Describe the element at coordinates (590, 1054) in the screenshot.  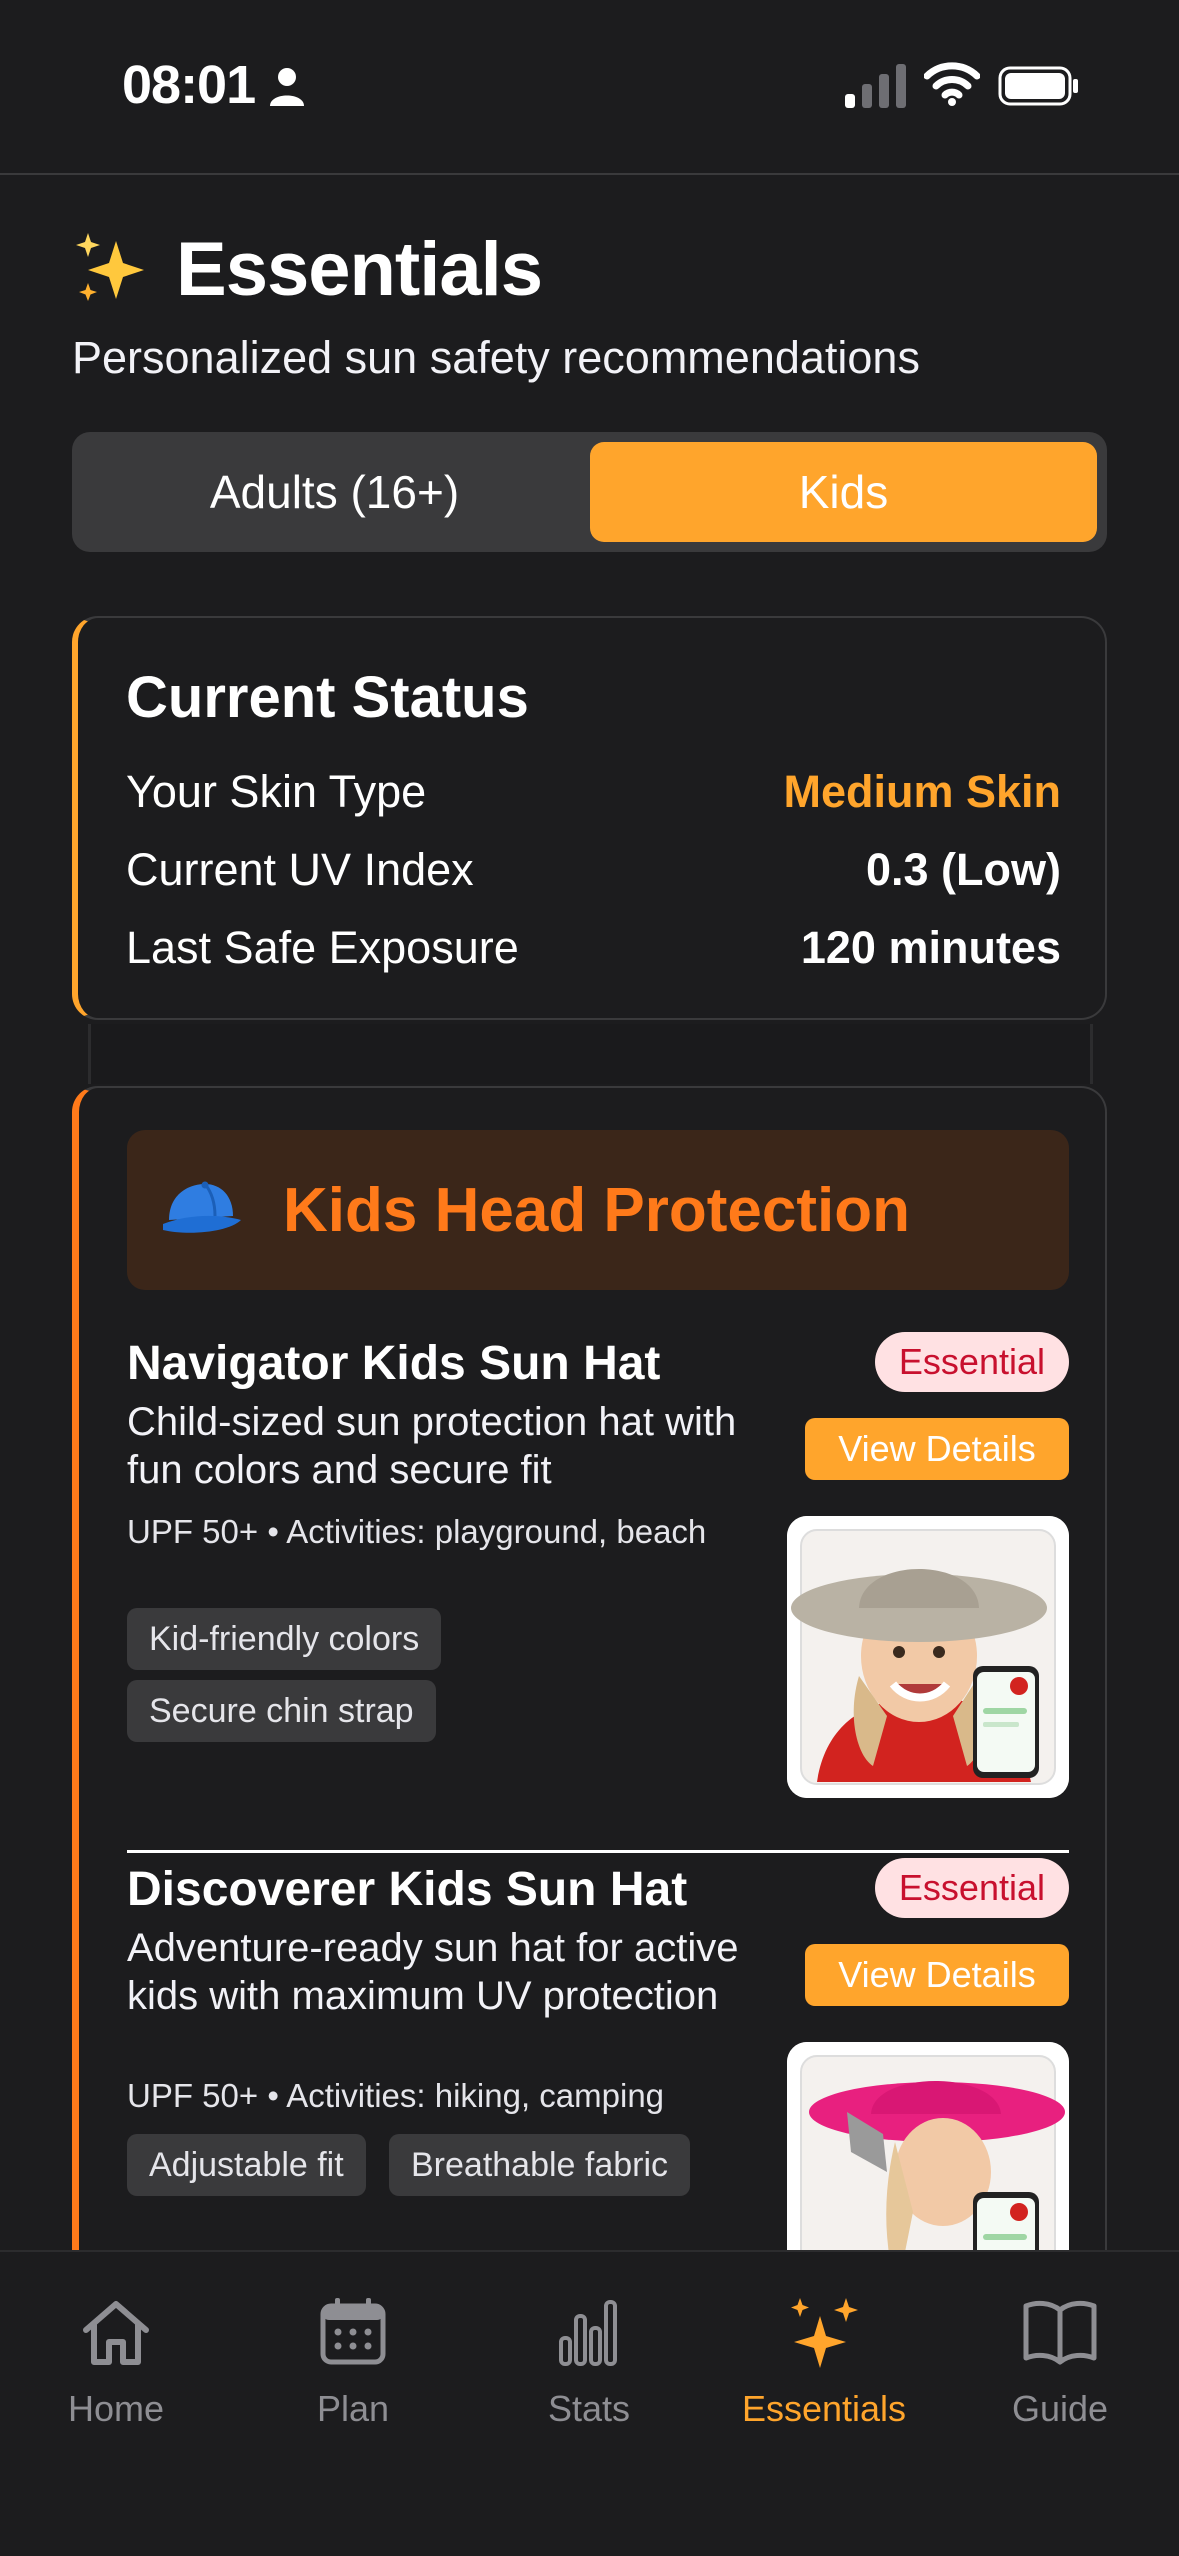
I see `card-stack-edge` at that location.